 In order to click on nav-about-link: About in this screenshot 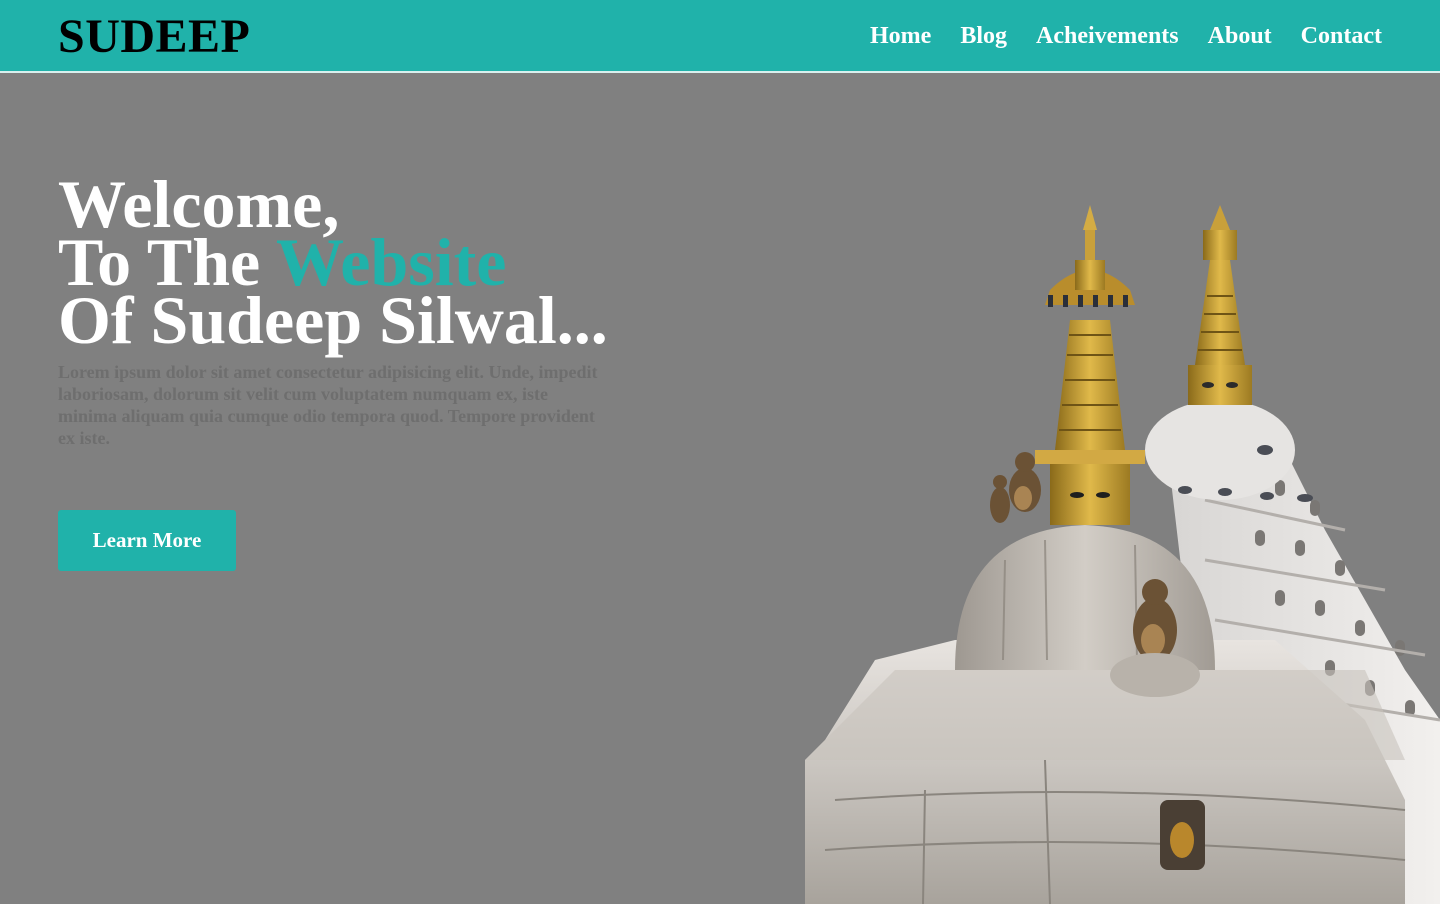, I will do `click(1240, 36)`.